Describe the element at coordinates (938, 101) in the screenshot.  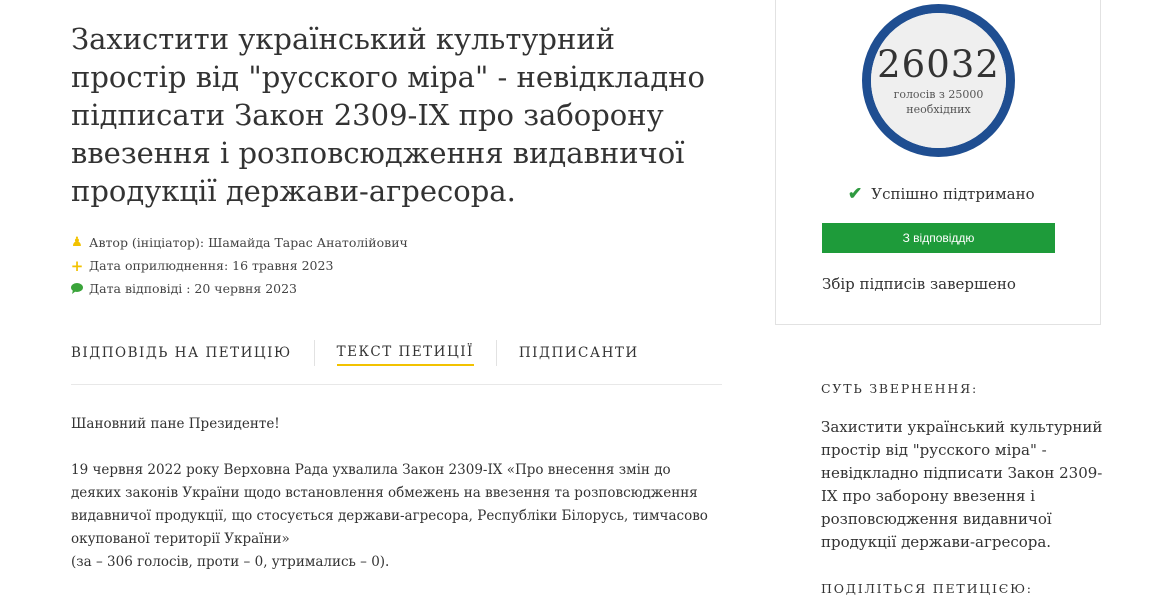
I see `signature-count-caption: голосів з 25000 необхідних` at that location.